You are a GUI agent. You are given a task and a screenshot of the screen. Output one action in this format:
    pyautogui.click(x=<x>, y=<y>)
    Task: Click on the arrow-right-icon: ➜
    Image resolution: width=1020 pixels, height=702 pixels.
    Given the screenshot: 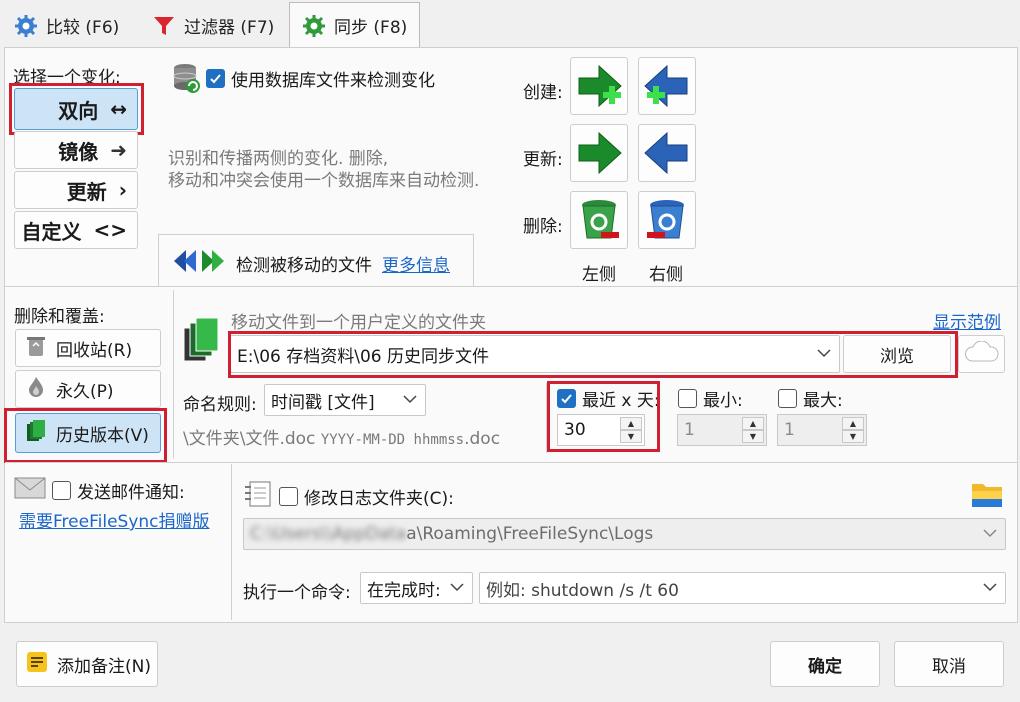 What is the action you would take?
    pyautogui.click(x=118, y=150)
    